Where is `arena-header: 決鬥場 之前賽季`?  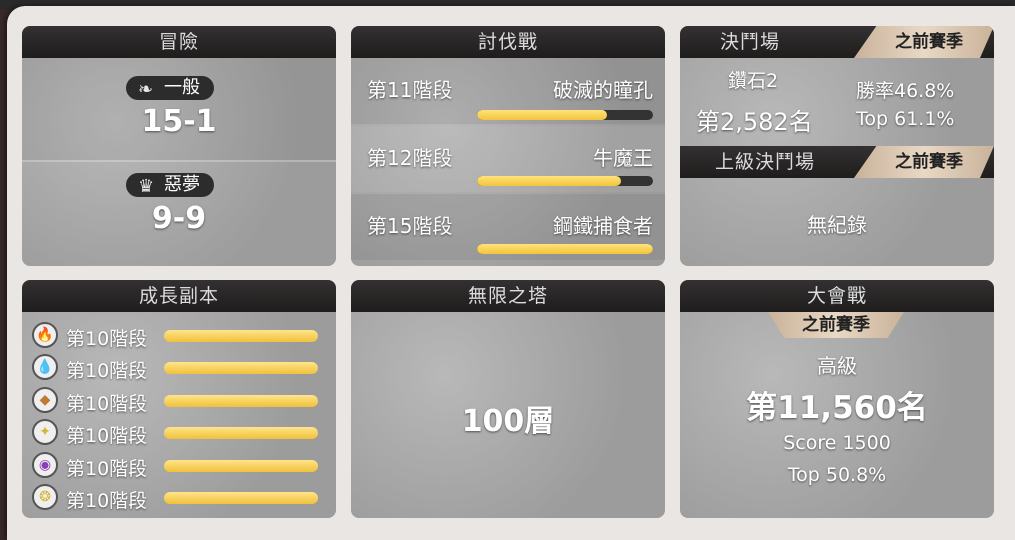 arena-header: 決鬥場 之前賽季 is located at coordinates (837, 42).